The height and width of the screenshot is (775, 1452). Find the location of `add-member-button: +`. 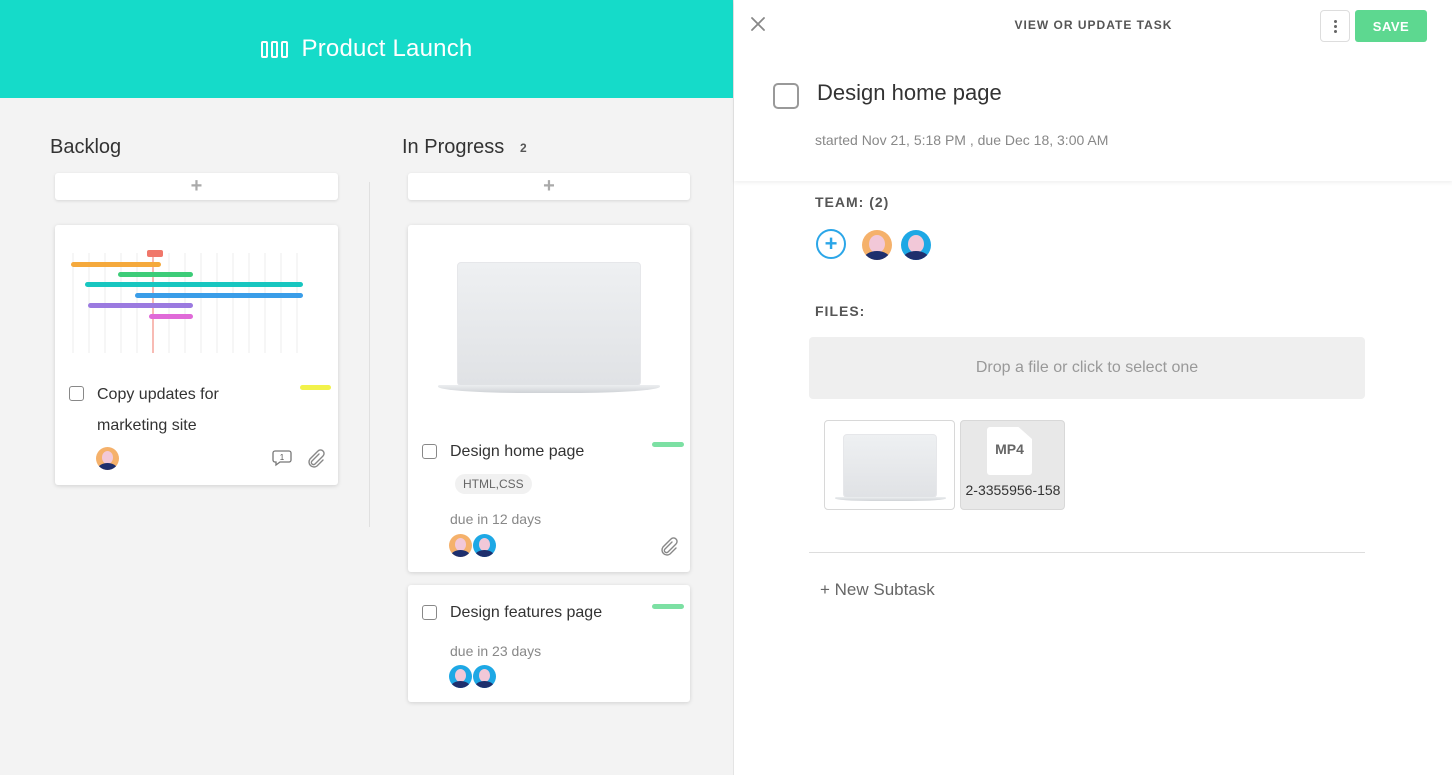

add-member-button: + is located at coordinates (831, 244).